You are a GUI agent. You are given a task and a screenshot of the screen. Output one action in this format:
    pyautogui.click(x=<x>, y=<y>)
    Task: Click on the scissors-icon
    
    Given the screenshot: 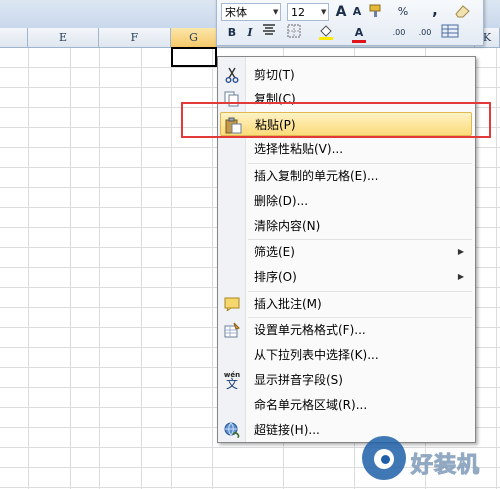 What is the action you would take?
    pyautogui.click(x=232, y=75)
    